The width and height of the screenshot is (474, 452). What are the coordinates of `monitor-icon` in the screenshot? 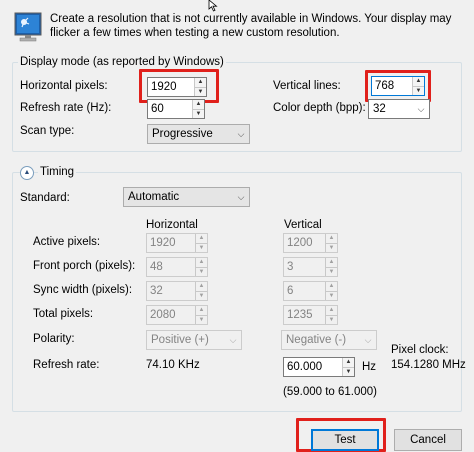 It's located at (28, 27).